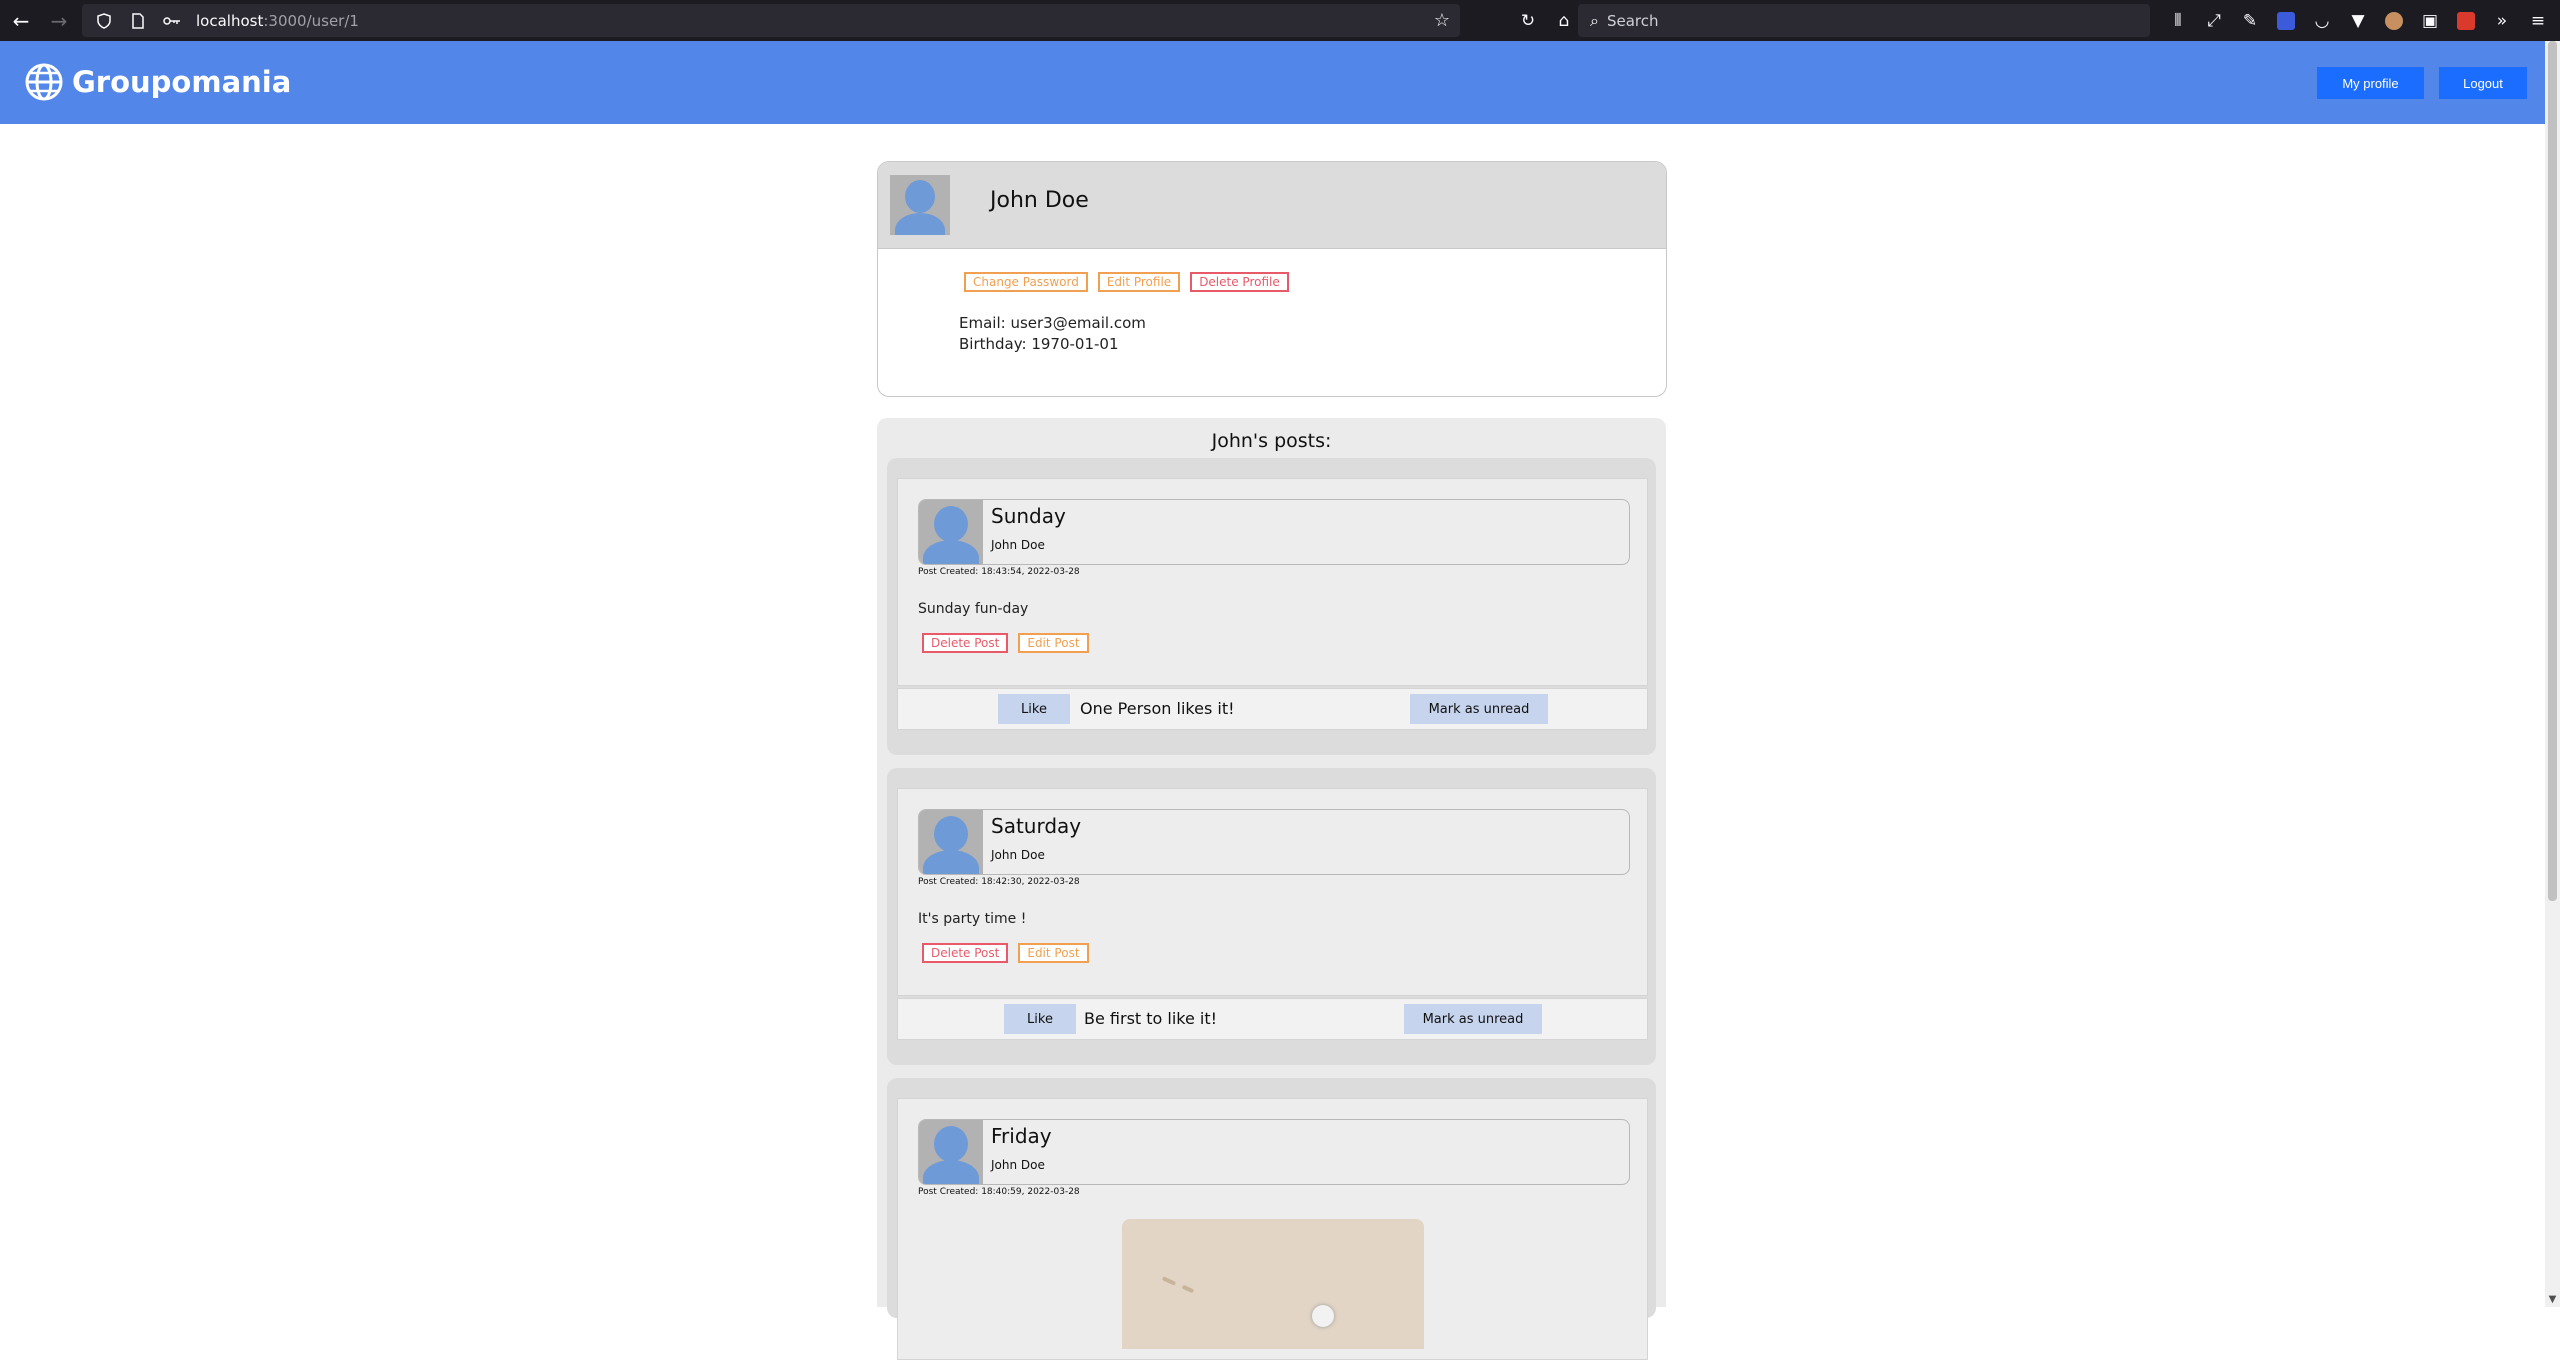 Image resolution: width=2560 pixels, height=1360 pixels. What do you see at coordinates (1273, 1284) in the screenshot?
I see `post-image` at bounding box center [1273, 1284].